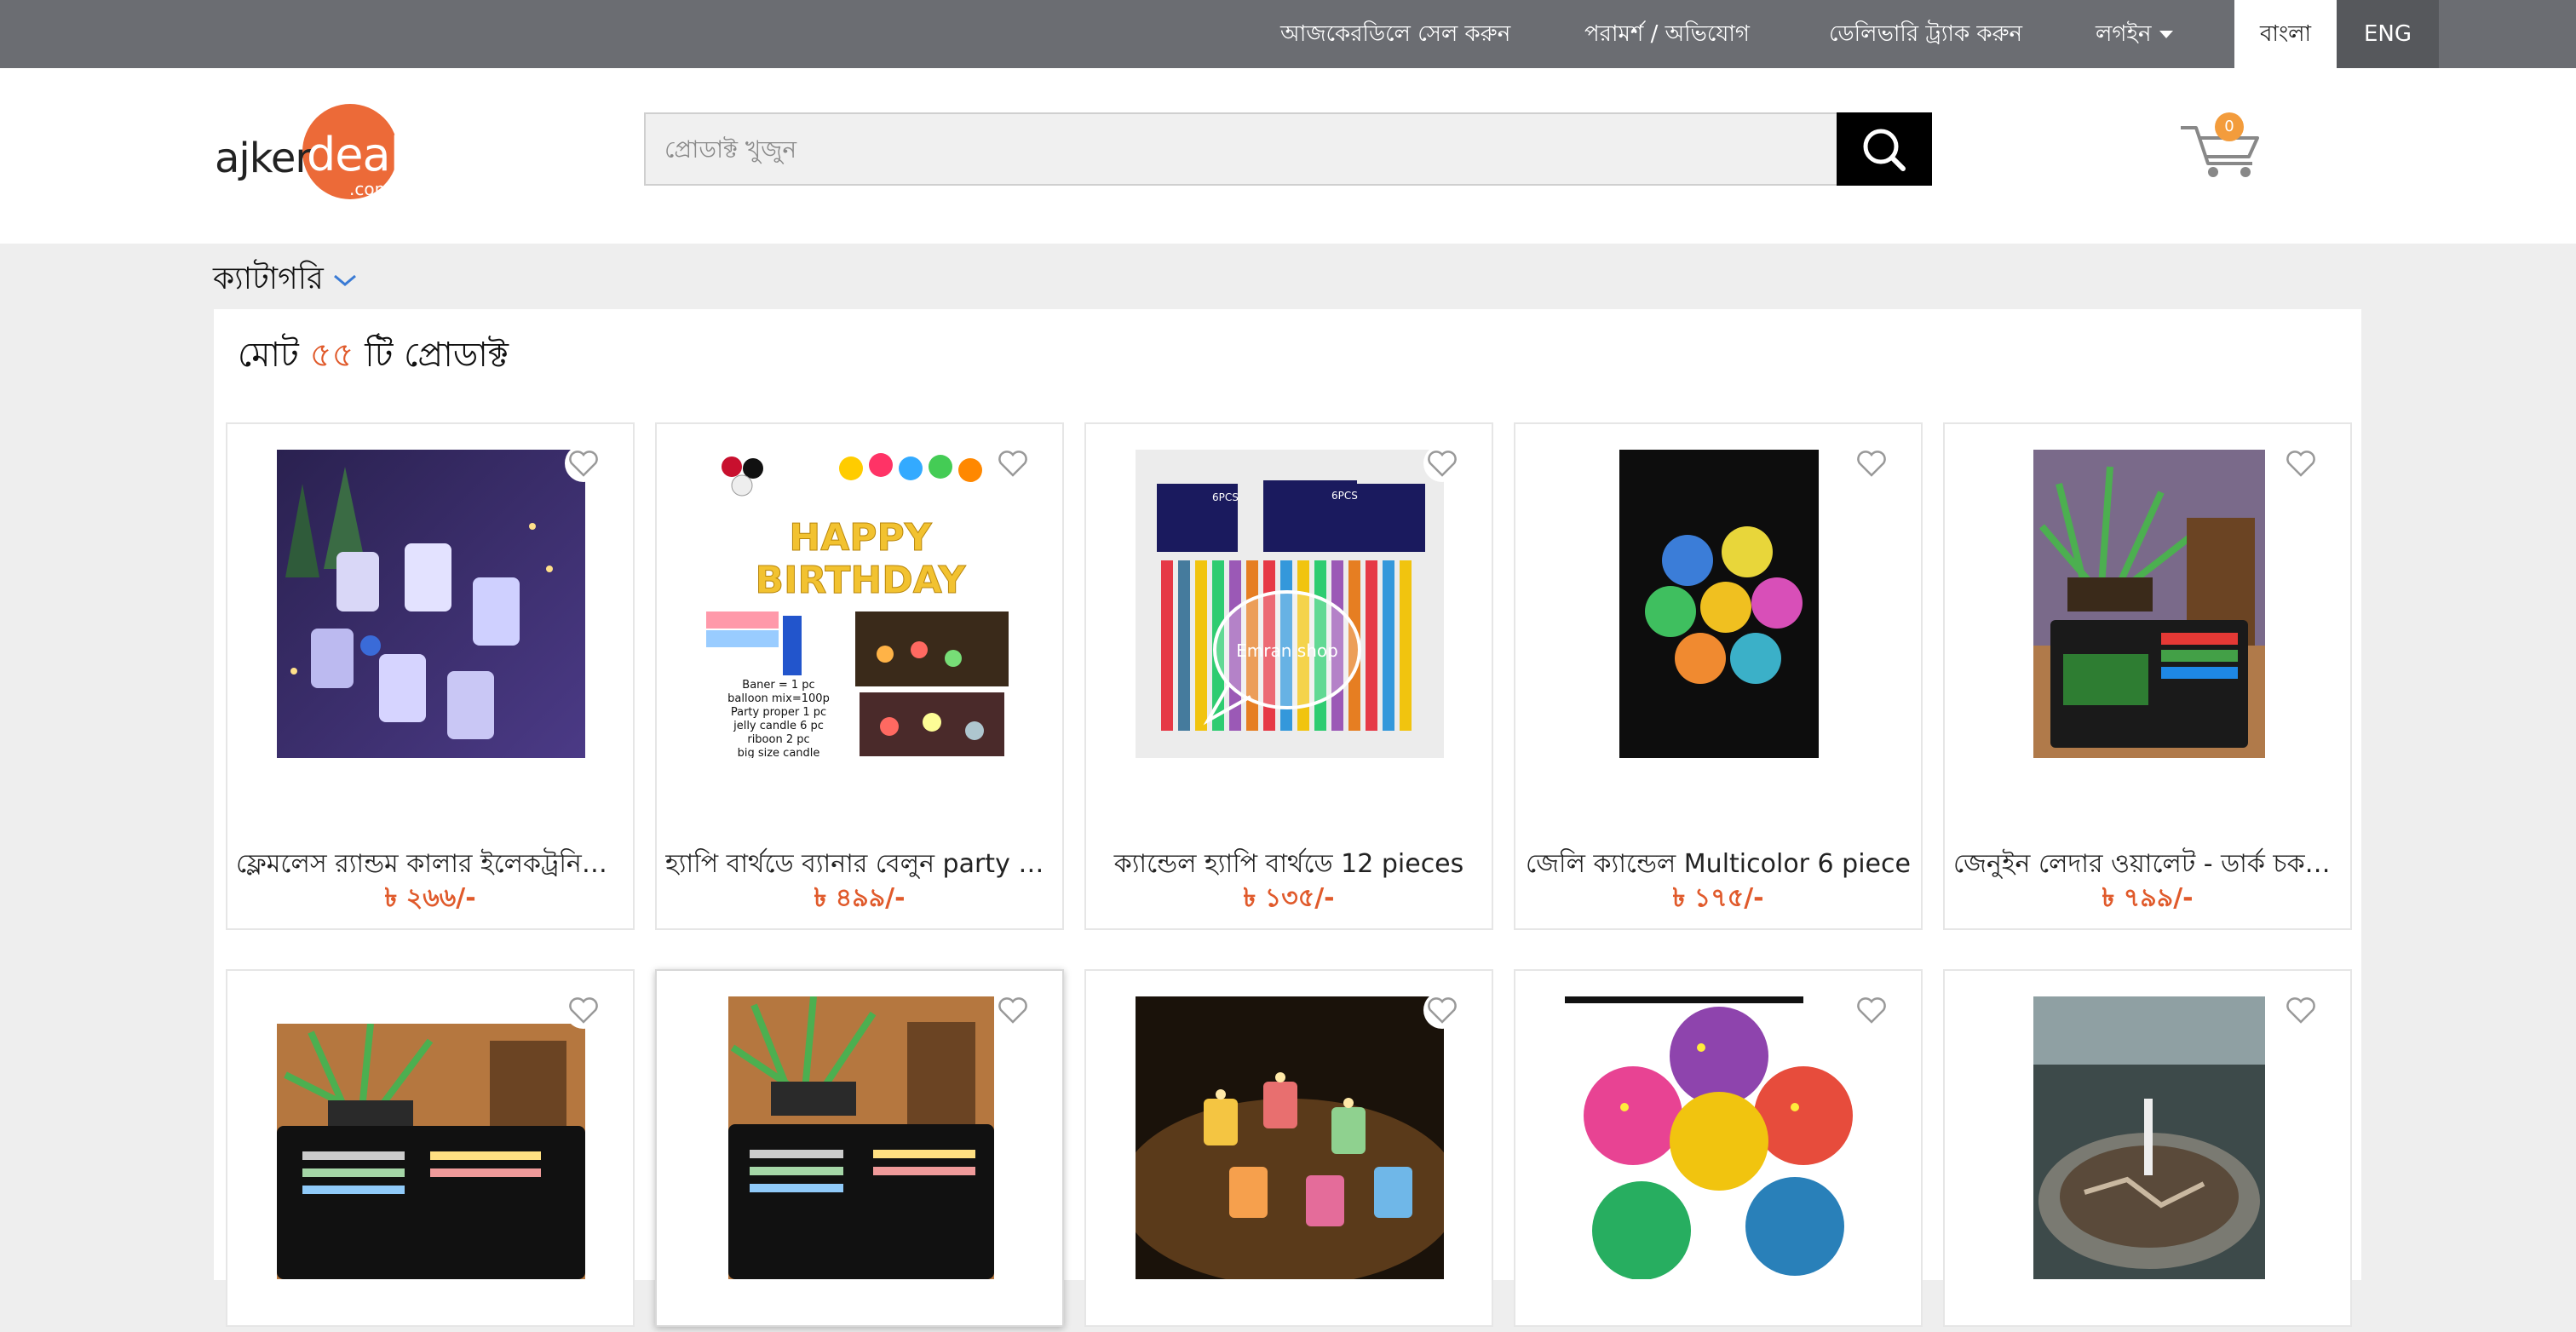 The width and height of the screenshot is (2576, 1332). I want to click on svg-text: Baner = 1 pc, so click(778, 685).